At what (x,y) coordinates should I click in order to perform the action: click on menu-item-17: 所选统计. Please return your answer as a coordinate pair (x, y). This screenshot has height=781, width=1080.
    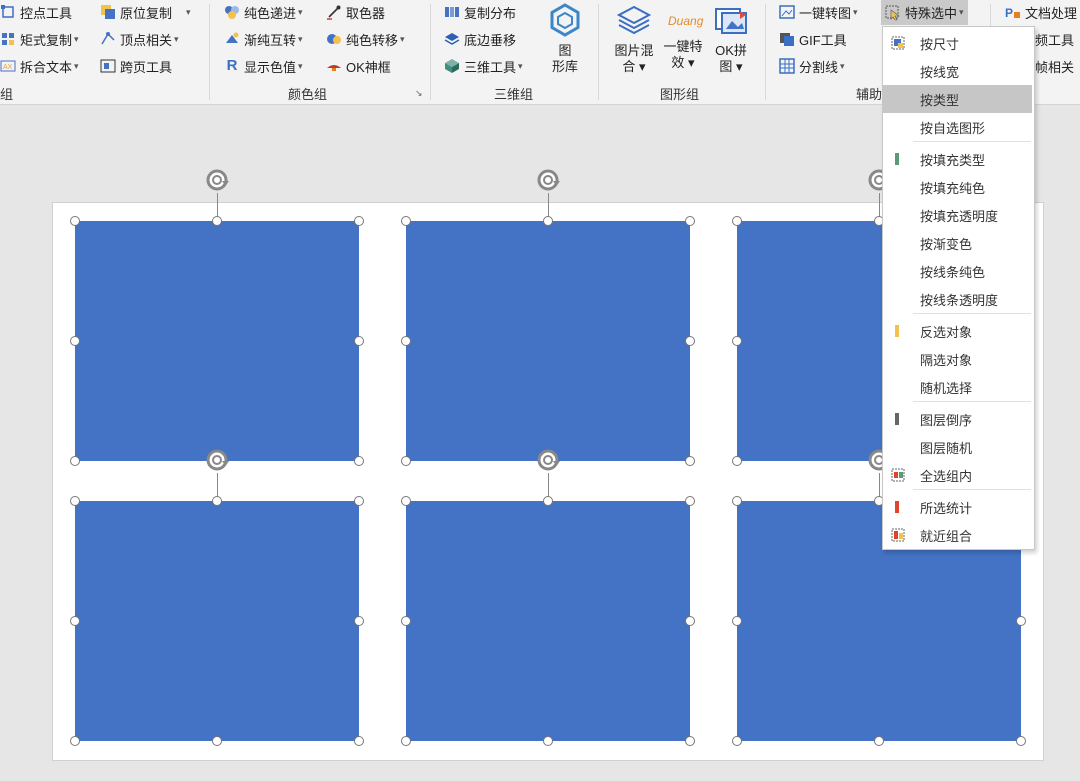
    Looking at the image, I should click on (957, 507).